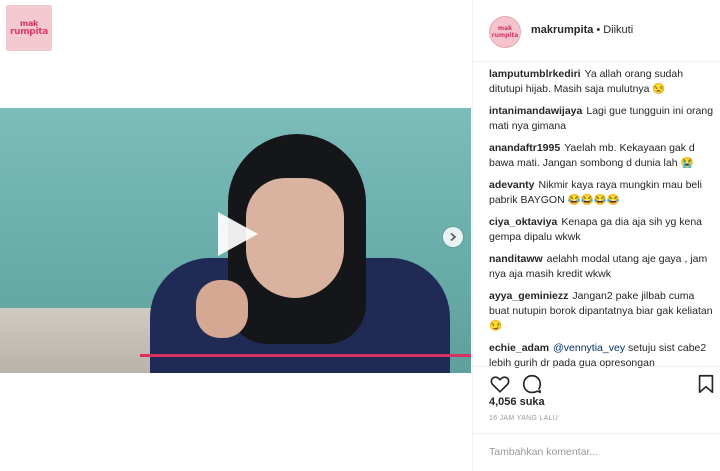 The width and height of the screenshot is (720, 471). Describe the element at coordinates (305, 355) in the screenshot. I see `video-progress-bar` at that location.